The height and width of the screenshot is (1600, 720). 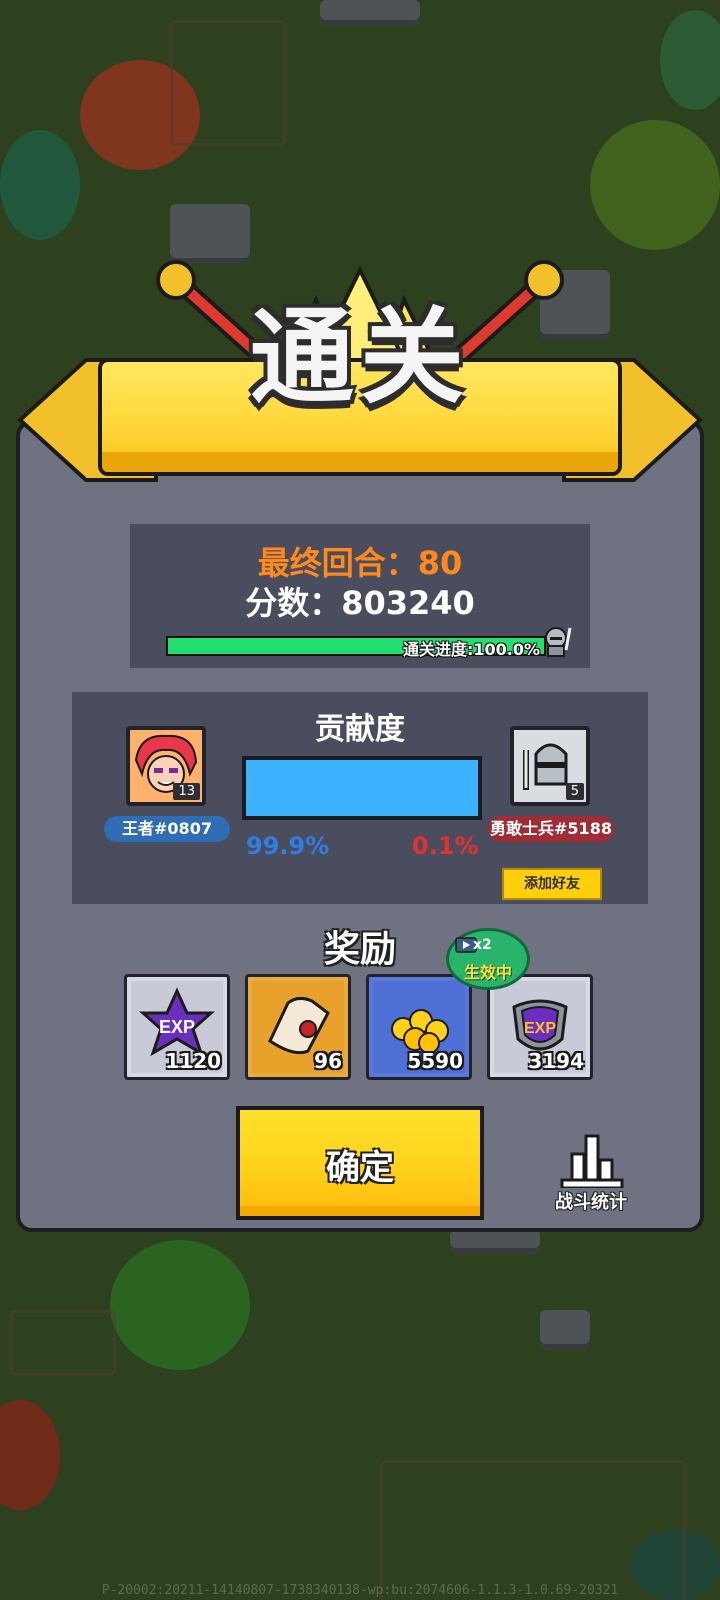 I want to click on double-bonus-badge: x2 生效中, so click(x=488, y=959).